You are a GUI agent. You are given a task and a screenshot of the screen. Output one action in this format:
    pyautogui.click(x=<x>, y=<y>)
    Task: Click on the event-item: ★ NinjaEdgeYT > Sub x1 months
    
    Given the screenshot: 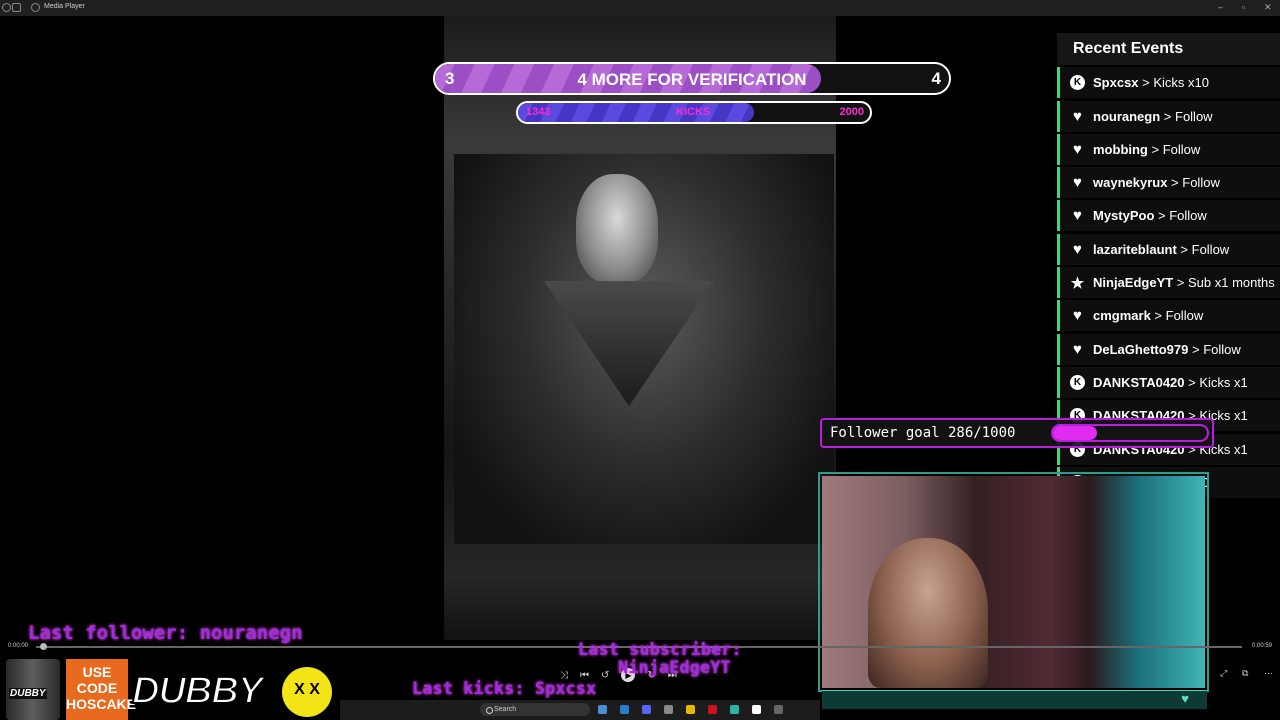 What is the action you would take?
    pyautogui.click(x=1168, y=283)
    